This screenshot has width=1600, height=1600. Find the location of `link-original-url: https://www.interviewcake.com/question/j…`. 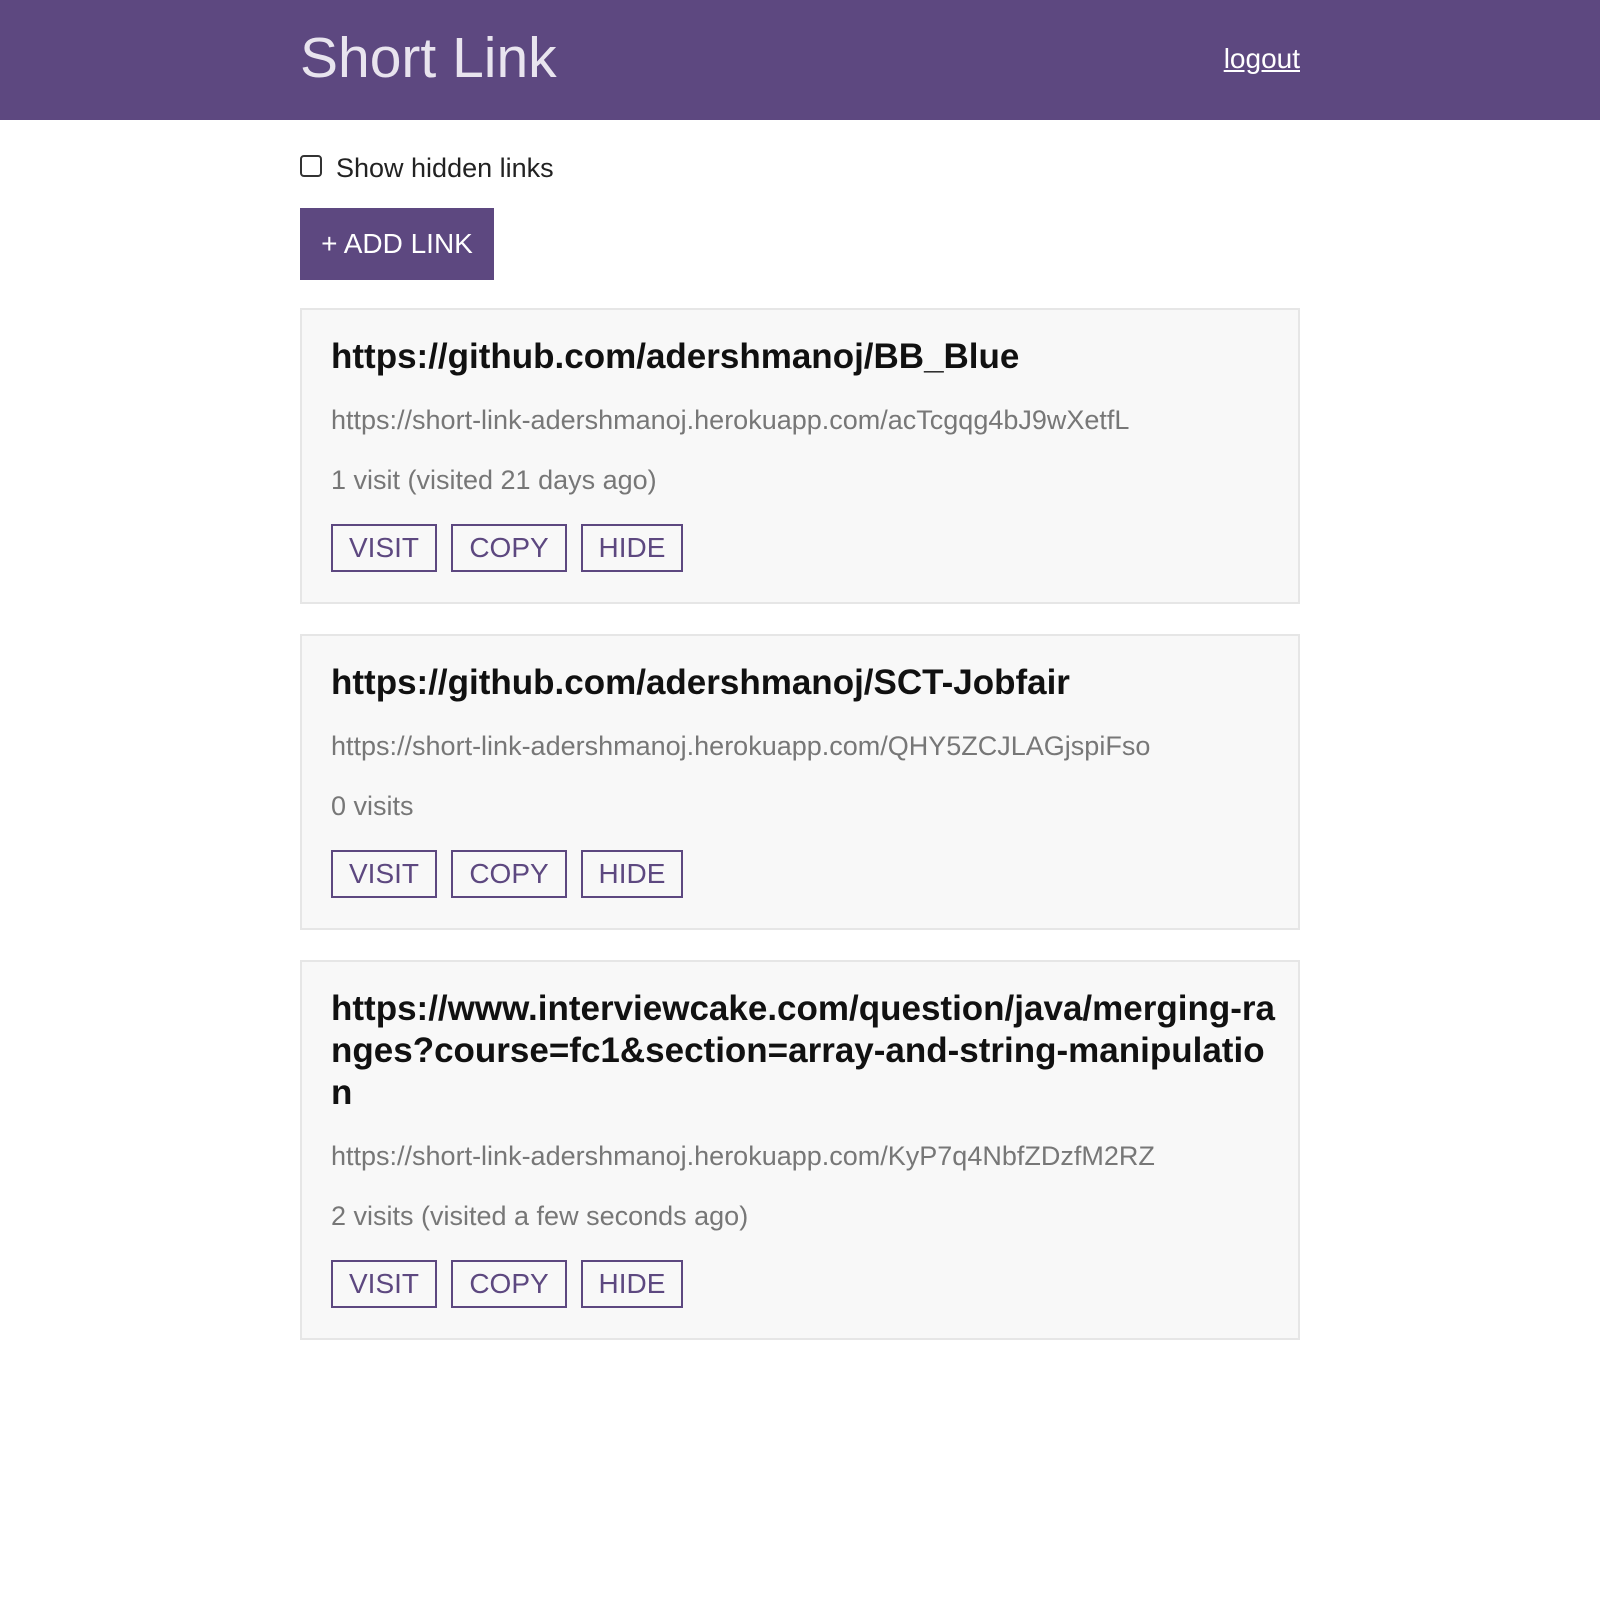

link-original-url: https://www.interviewcake.com/question/j… is located at coordinates (803, 1050).